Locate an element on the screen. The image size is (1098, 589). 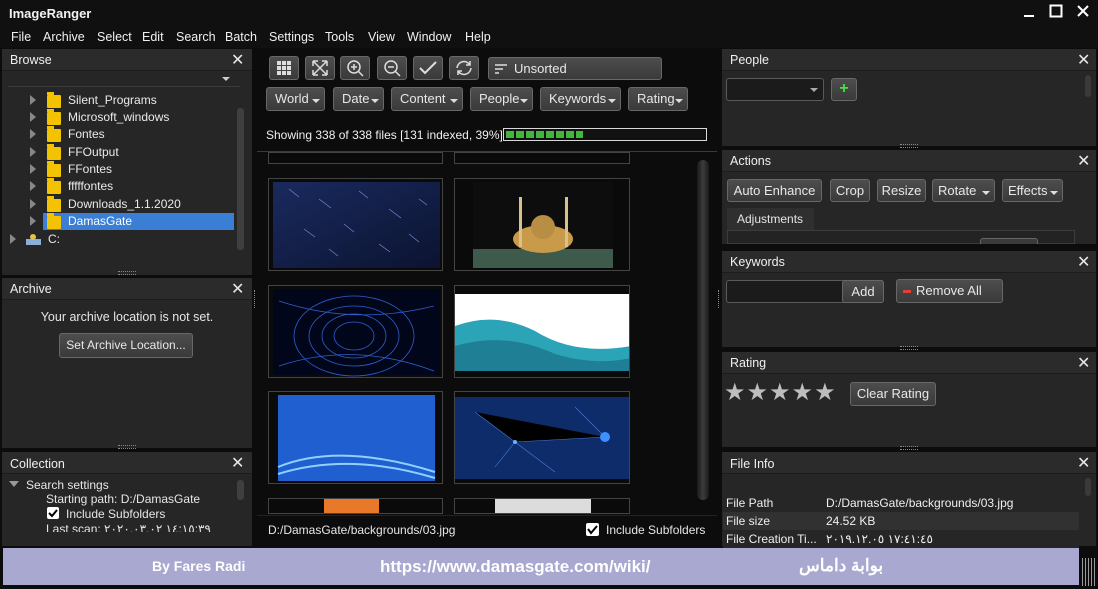
clear-rating-button: Clear Rating is located at coordinates (893, 394).